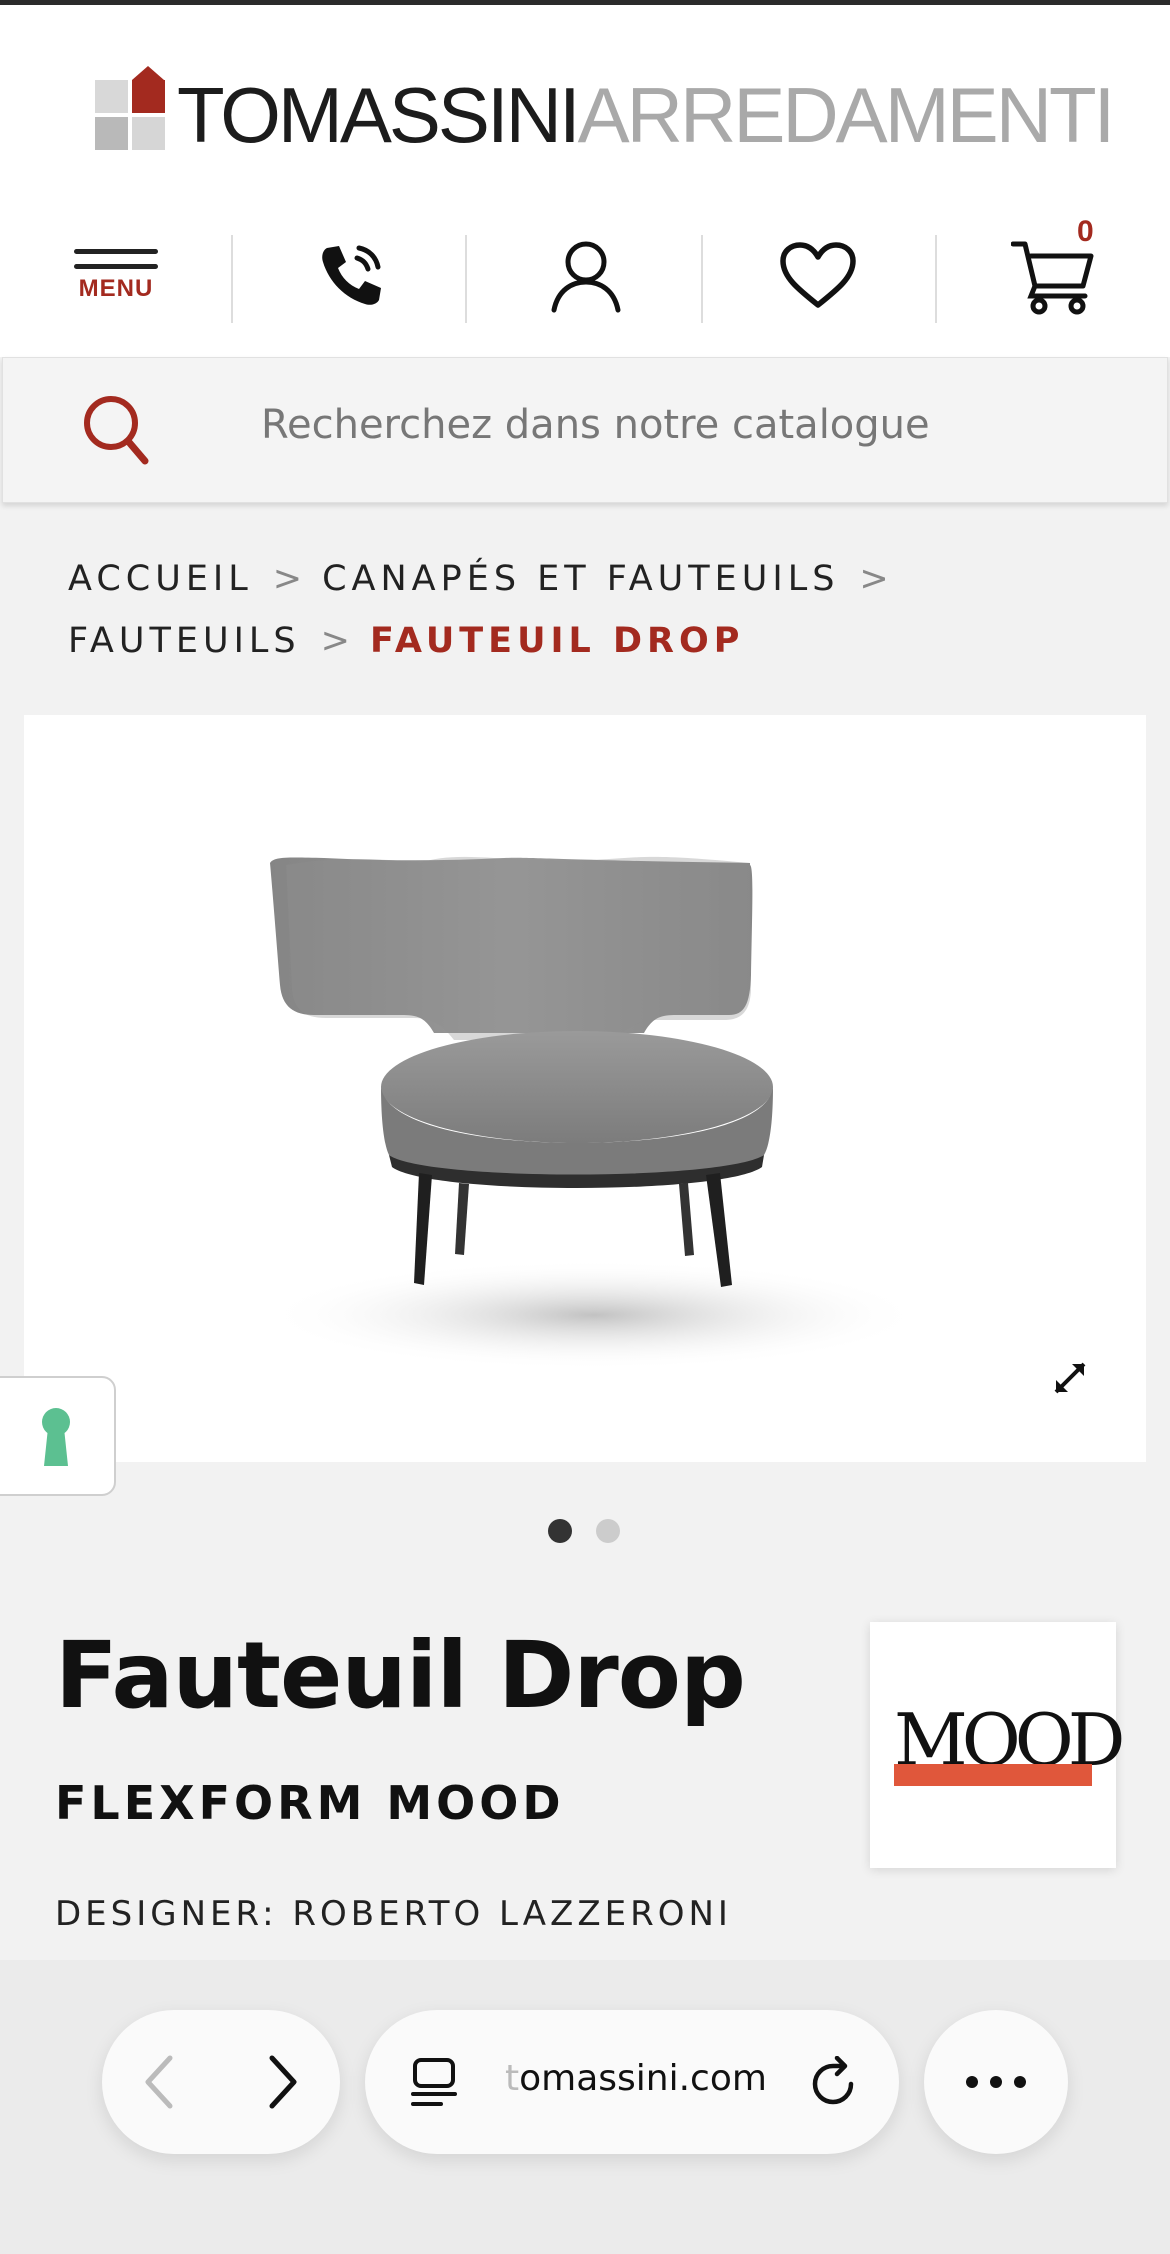 This screenshot has height=2254, width=1170. I want to click on user-icon, so click(586, 277).